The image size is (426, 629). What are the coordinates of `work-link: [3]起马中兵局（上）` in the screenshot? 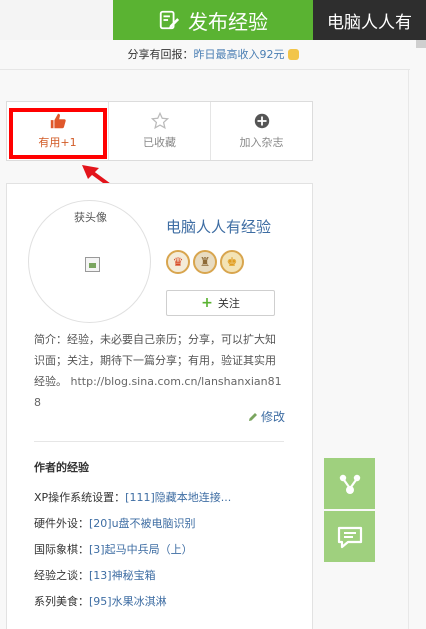 It's located at (141, 549).